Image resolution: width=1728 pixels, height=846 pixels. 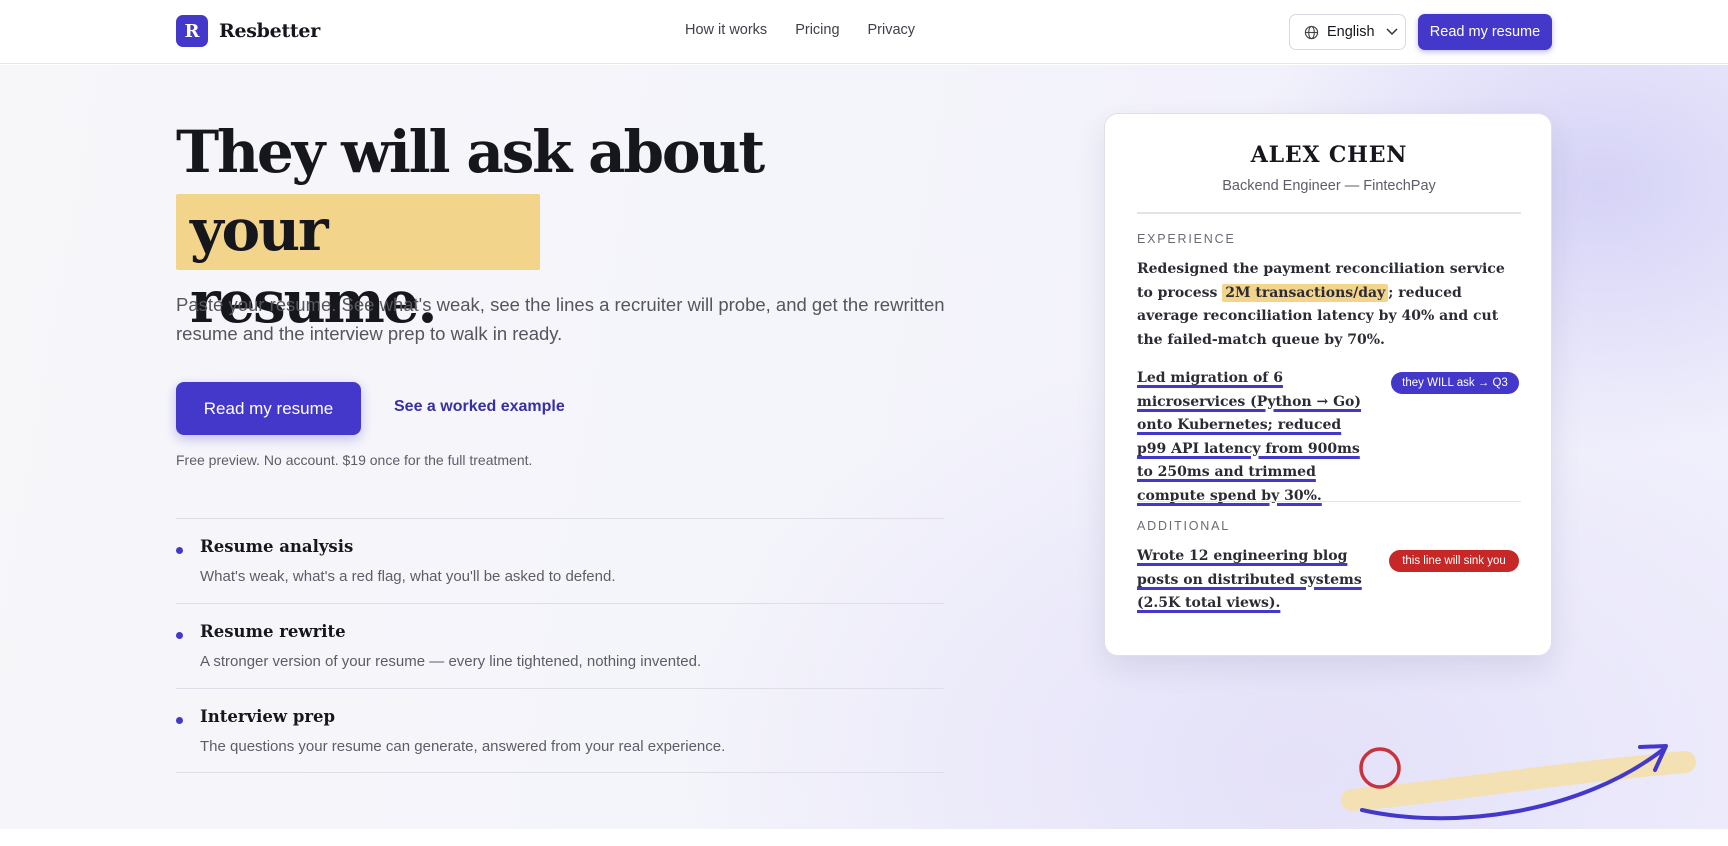 What do you see at coordinates (268, 716) in the screenshot?
I see `feature-title: Interview prep` at bounding box center [268, 716].